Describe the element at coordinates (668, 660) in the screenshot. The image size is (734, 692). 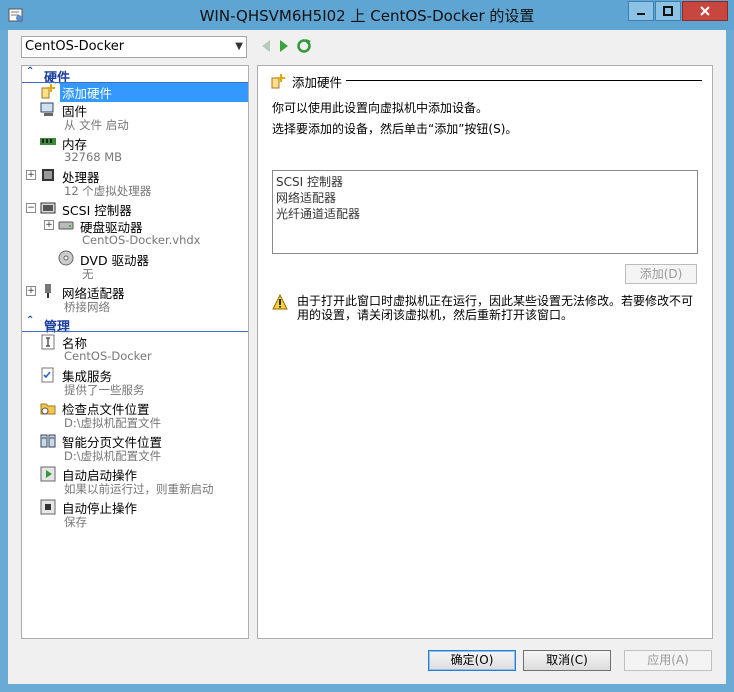
I see `apply-button: 应用(A)` at that location.